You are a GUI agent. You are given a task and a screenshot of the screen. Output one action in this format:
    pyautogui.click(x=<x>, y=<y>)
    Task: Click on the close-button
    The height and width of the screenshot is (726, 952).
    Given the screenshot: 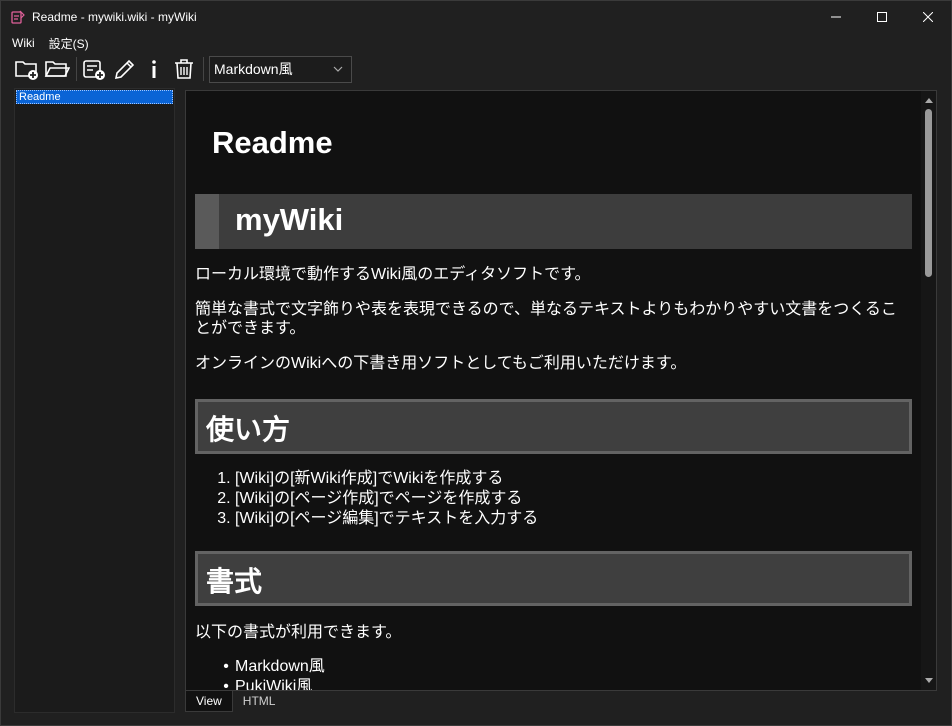 What is the action you would take?
    pyautogui.click(x=928, y=17)
    